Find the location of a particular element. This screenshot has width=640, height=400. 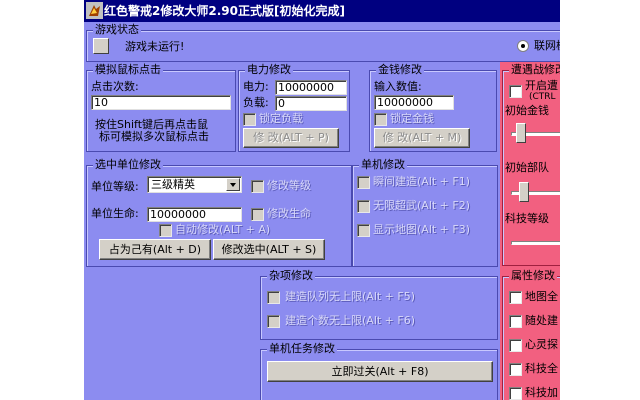

load-label: 负载: is located at coordinates (256, 102).